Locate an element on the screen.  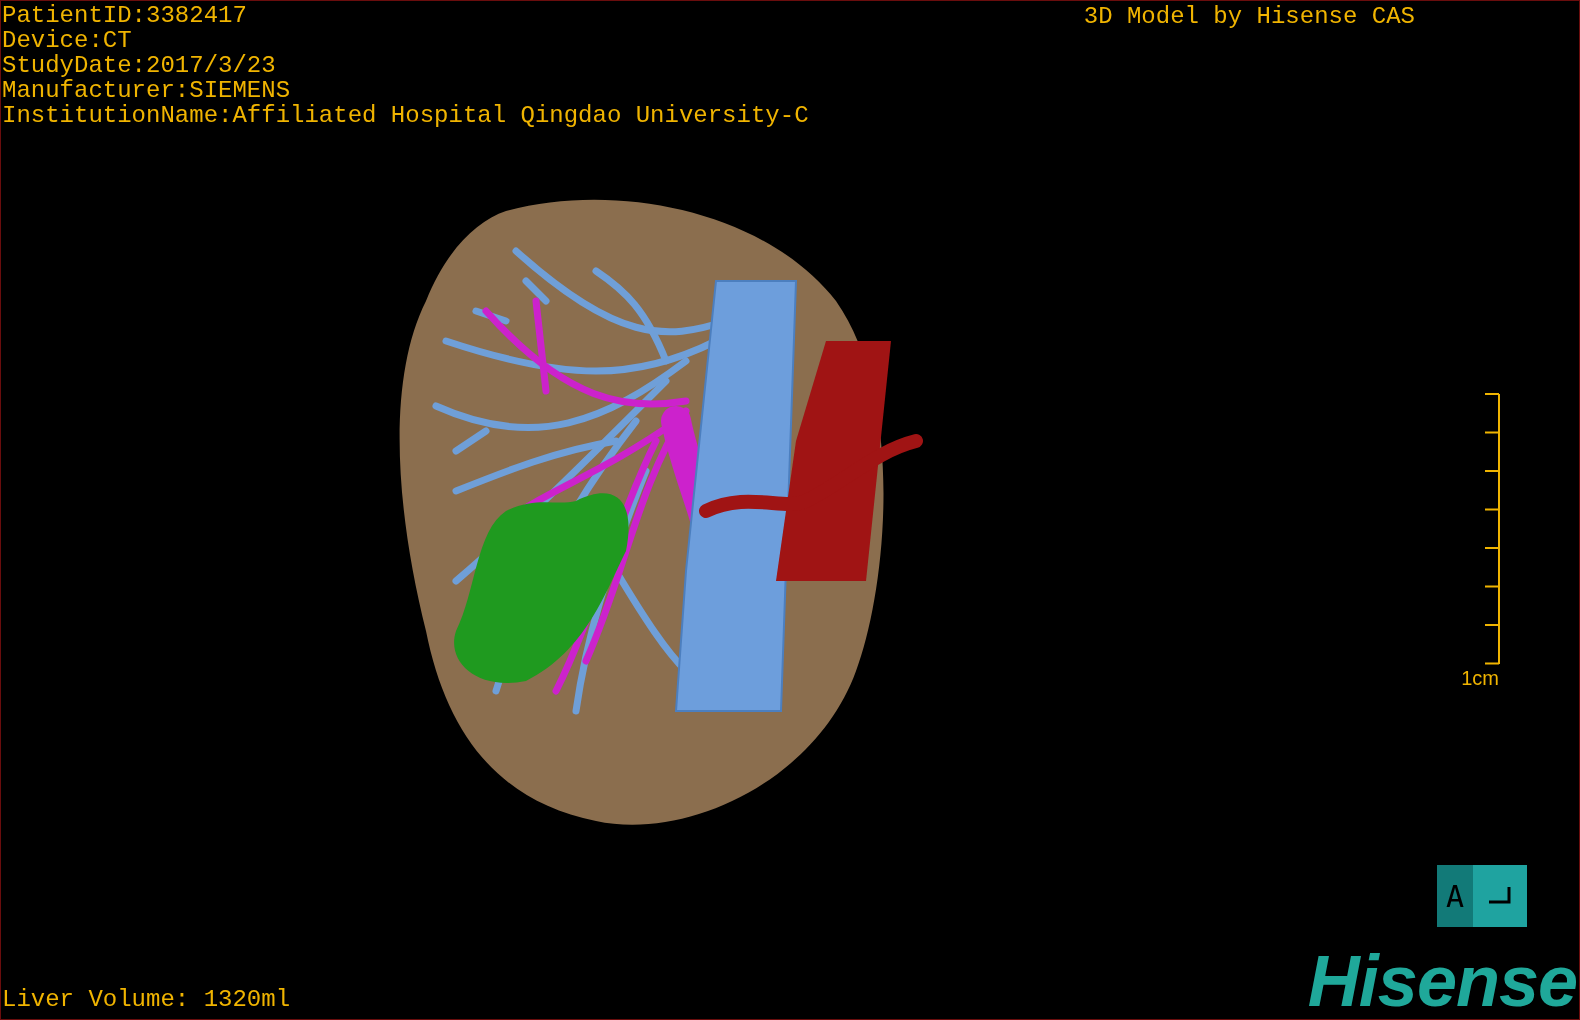
scale-label: 1cm is located at coordinates (1480, 678).